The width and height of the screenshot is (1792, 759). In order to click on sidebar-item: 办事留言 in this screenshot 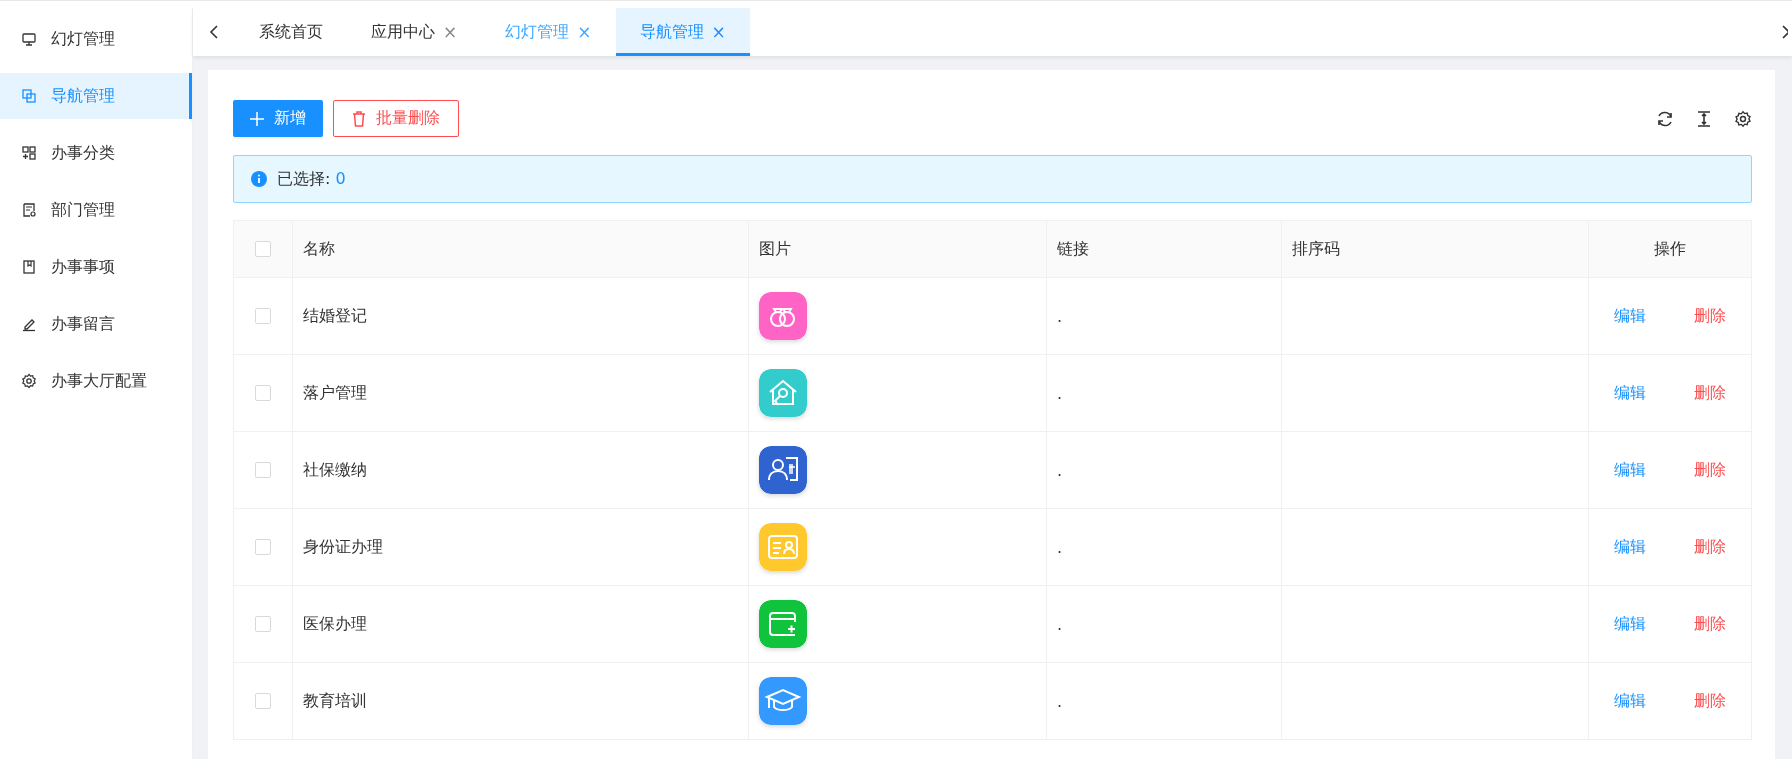, I will do `click(96, 324)`.